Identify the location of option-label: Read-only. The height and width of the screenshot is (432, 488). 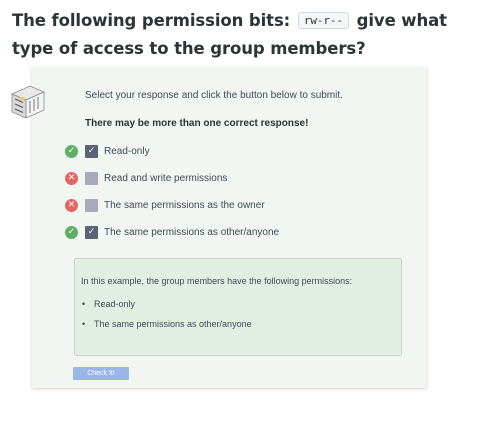
(127, 151).